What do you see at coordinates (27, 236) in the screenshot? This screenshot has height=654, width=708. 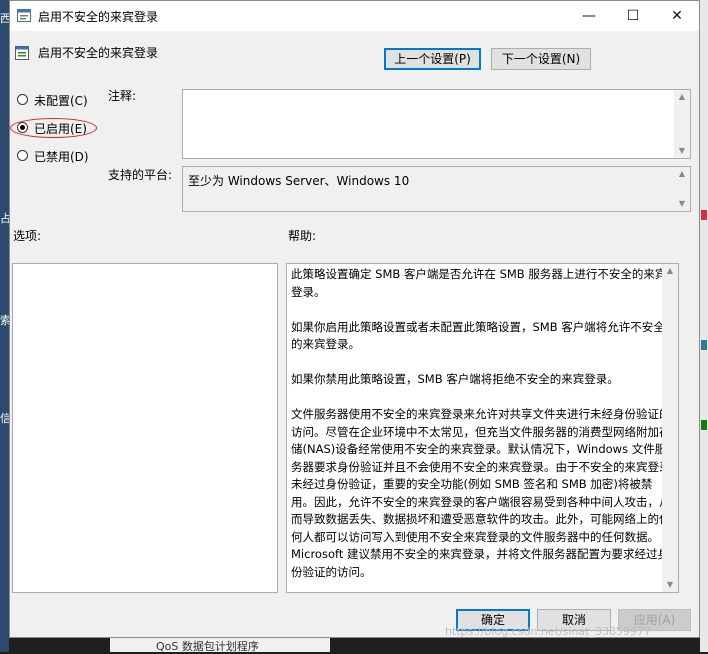 I see `options-label: 选项:` at bounding box center [27, 236].